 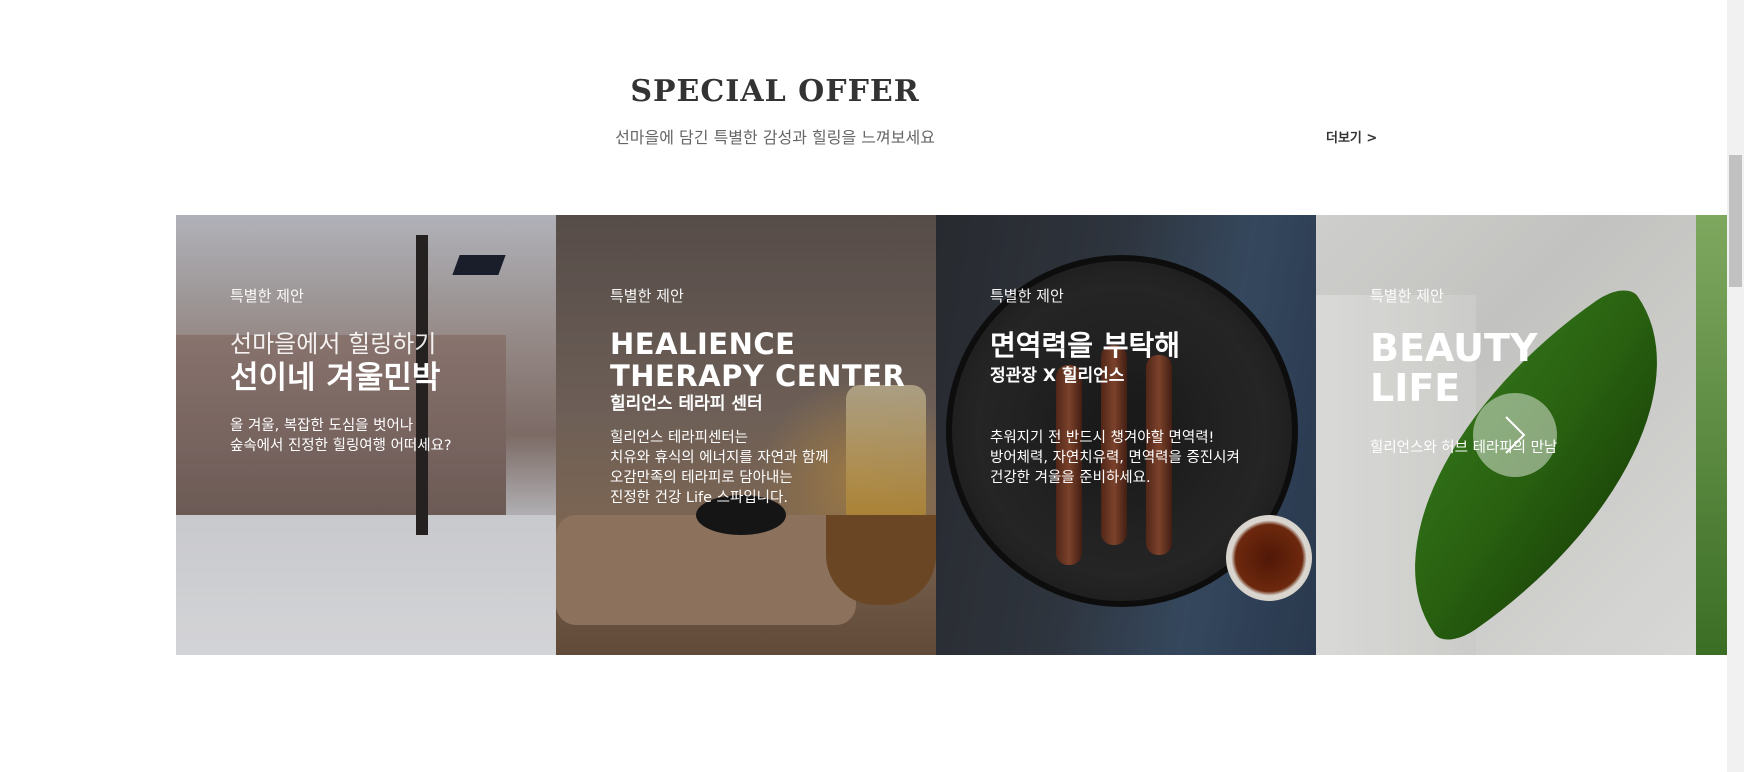 I want to click on card-title: 면역력을 부탁해, so click(x=1085, y=345).